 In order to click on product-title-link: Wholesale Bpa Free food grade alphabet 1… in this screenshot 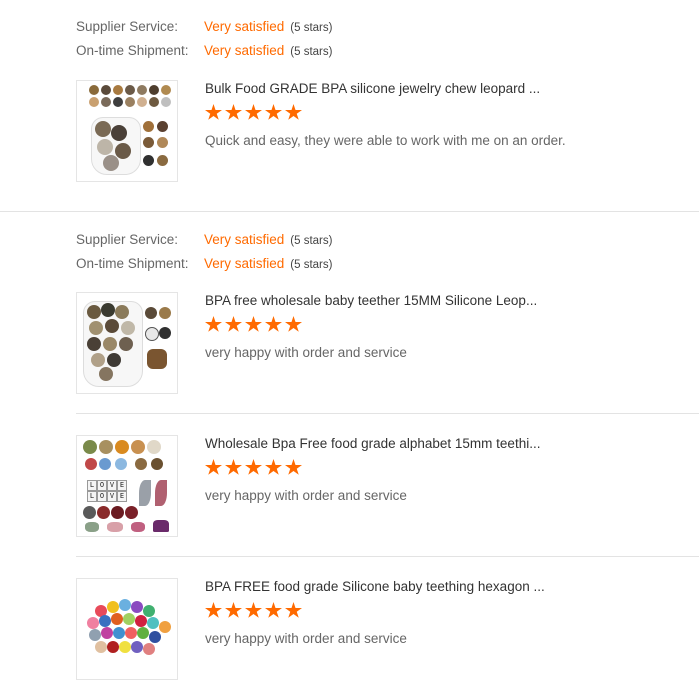, I will do `click(440, 444)`.